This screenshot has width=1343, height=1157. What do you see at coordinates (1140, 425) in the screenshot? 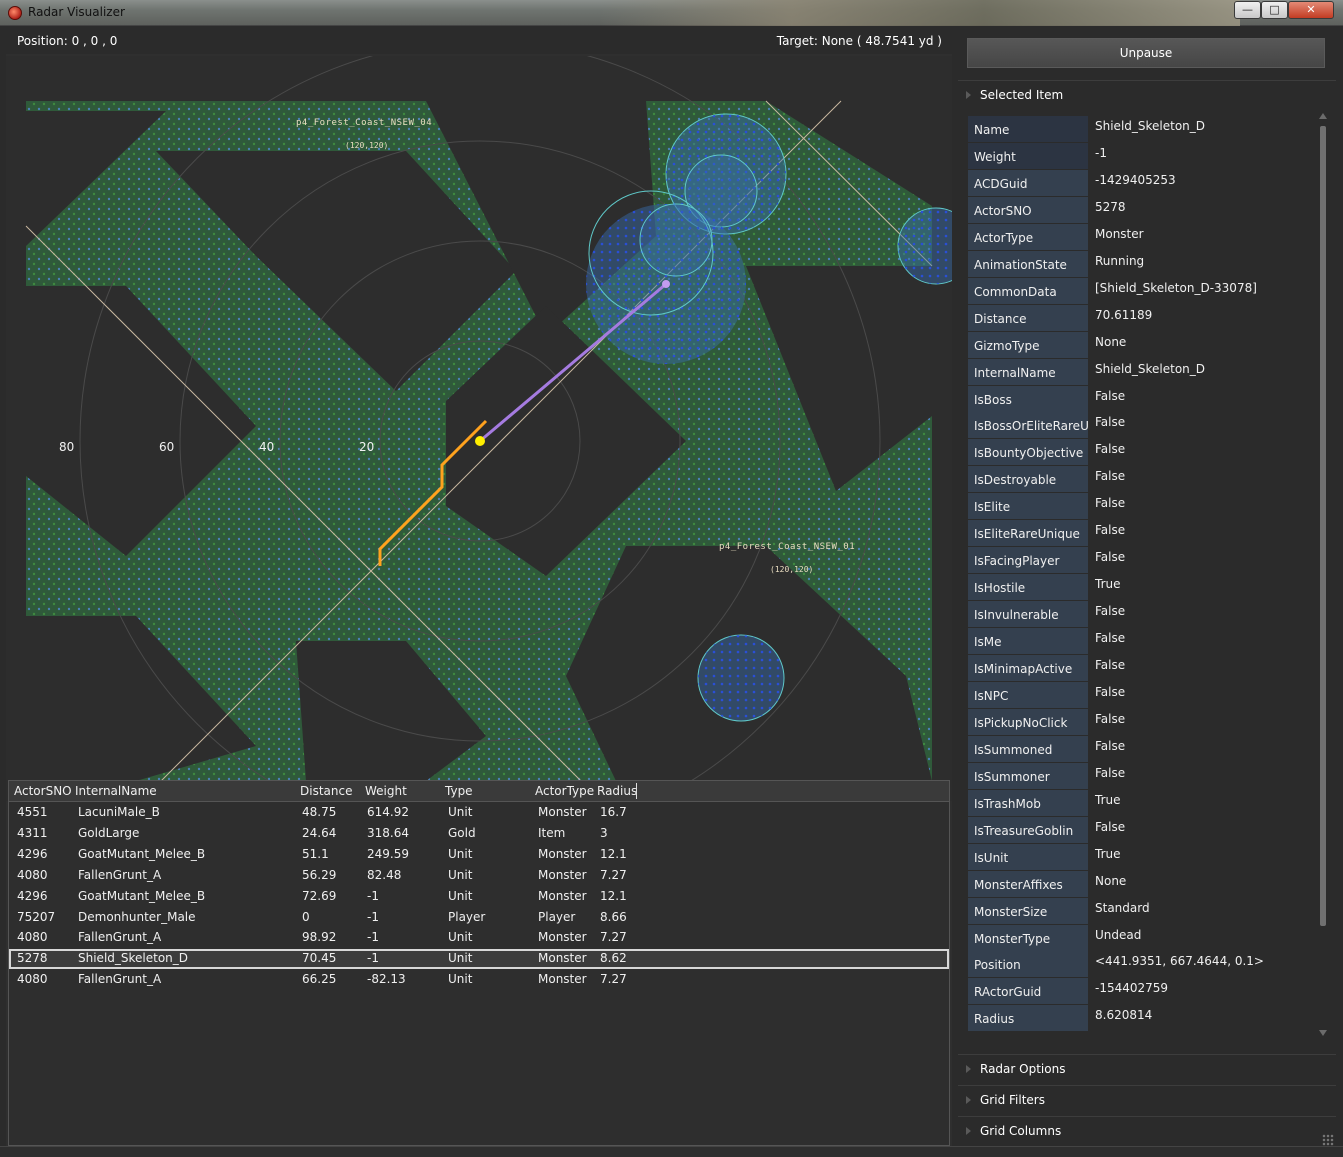
I see `property-row: IsBossOrEliteRareUni False` at bounding box center [1140, 425].